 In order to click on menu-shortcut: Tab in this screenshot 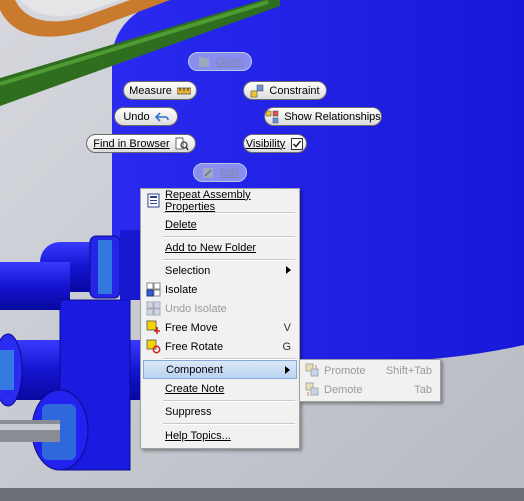, I will do `click(423, 389)`.